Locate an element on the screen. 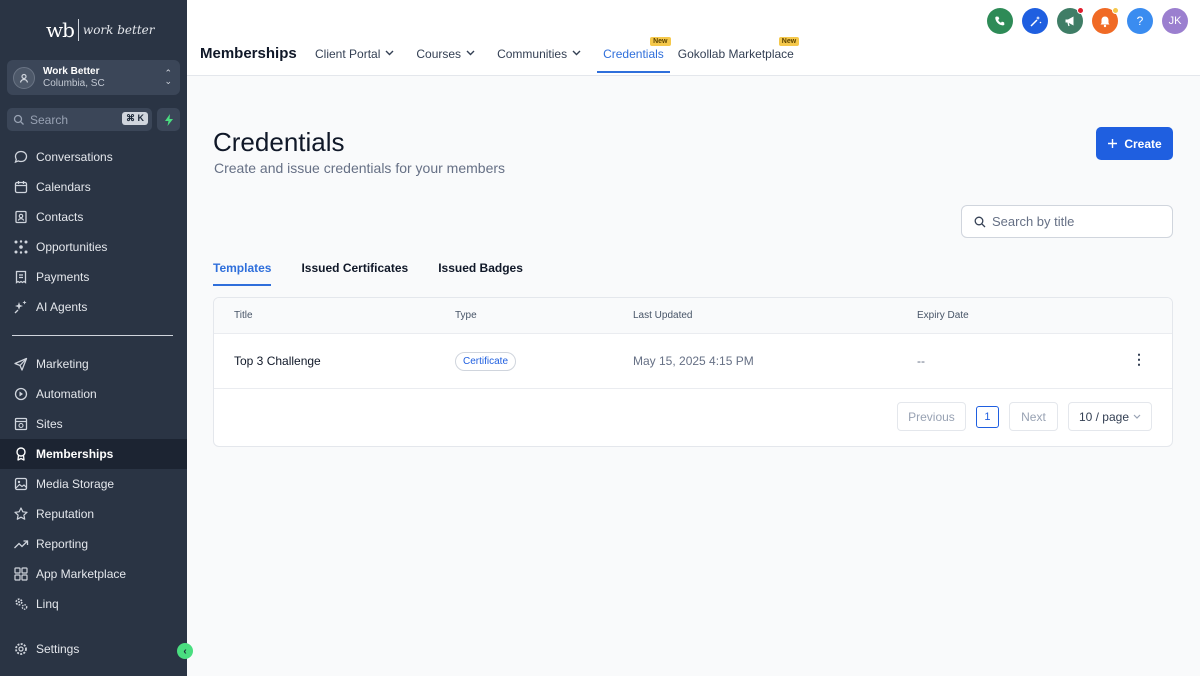 This screenshot has width=1200, height=676. sidebar-item-sites: Sites is located at coordinates (93, 424).